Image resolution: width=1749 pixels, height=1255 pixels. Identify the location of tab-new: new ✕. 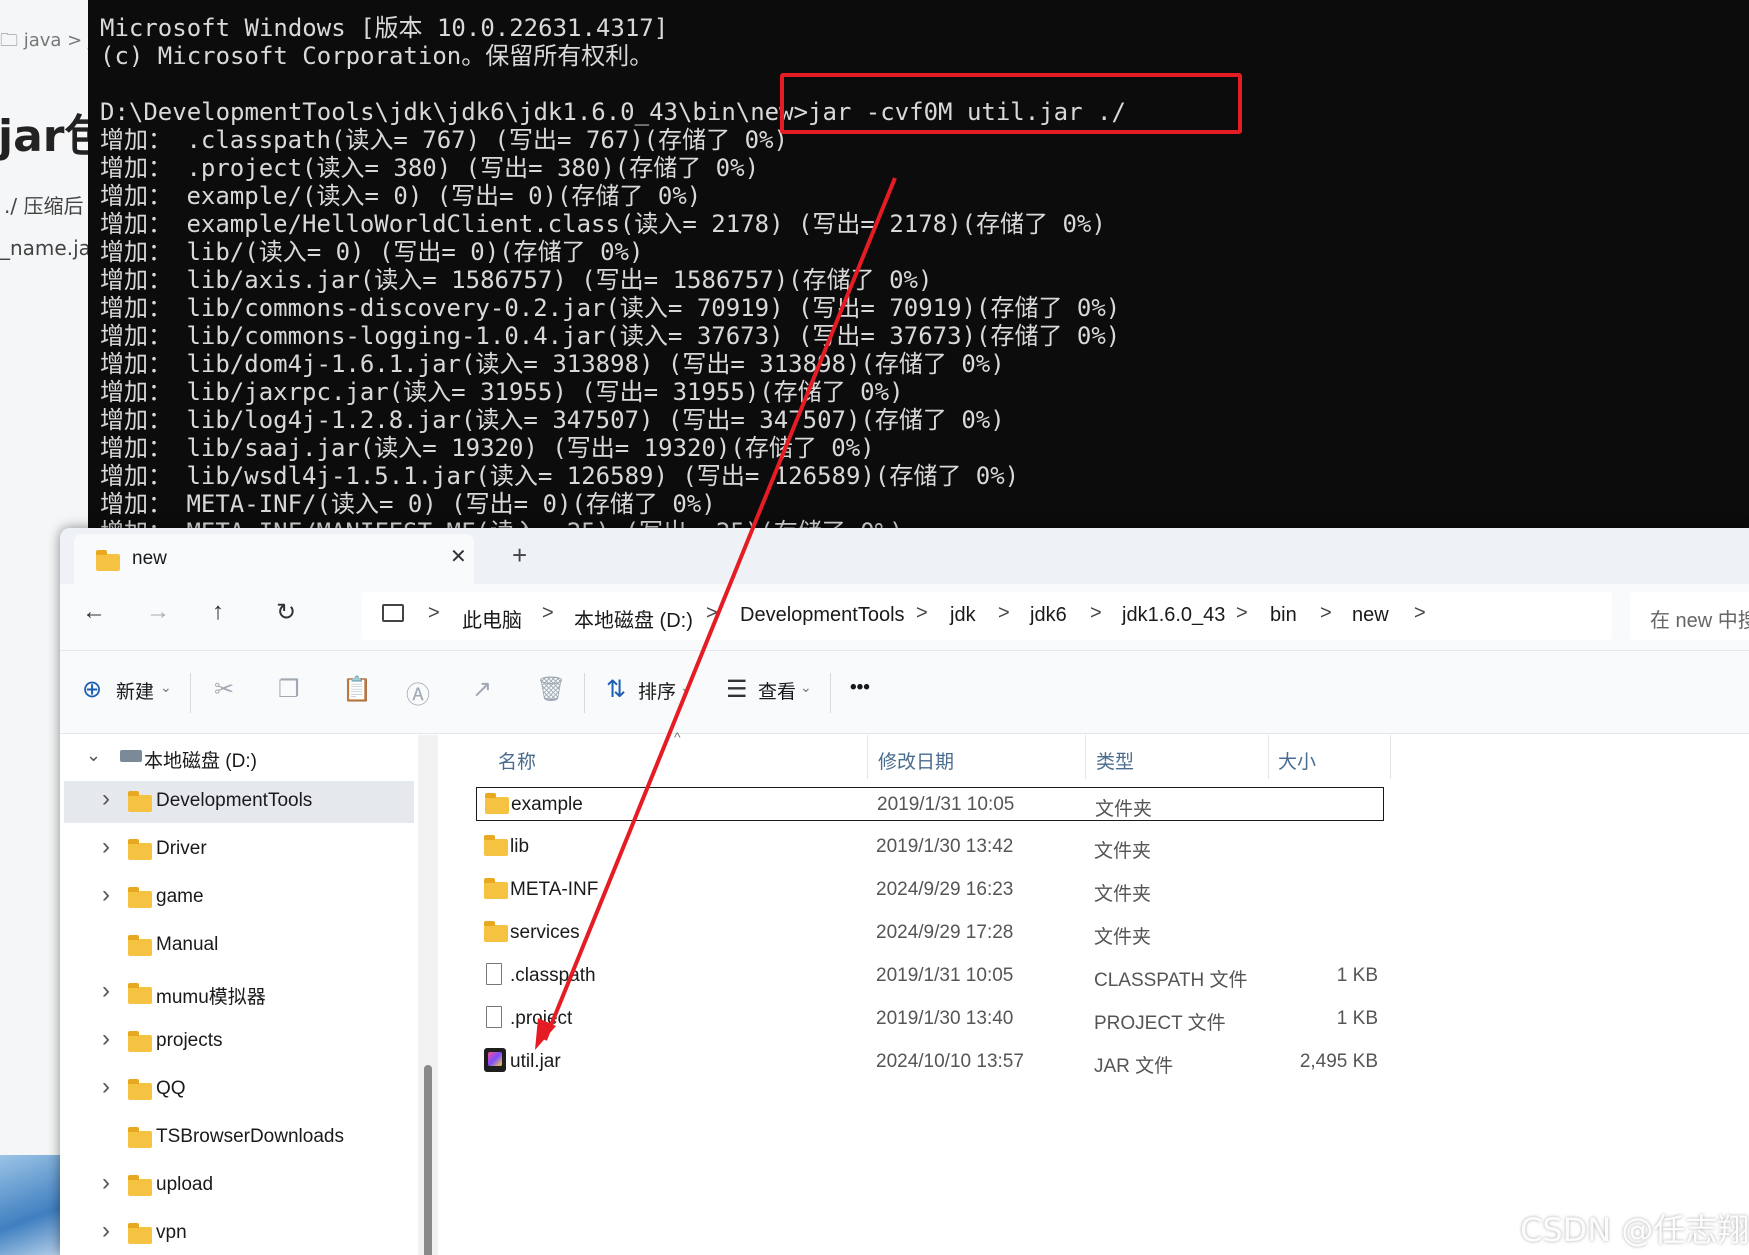
(274, 559).